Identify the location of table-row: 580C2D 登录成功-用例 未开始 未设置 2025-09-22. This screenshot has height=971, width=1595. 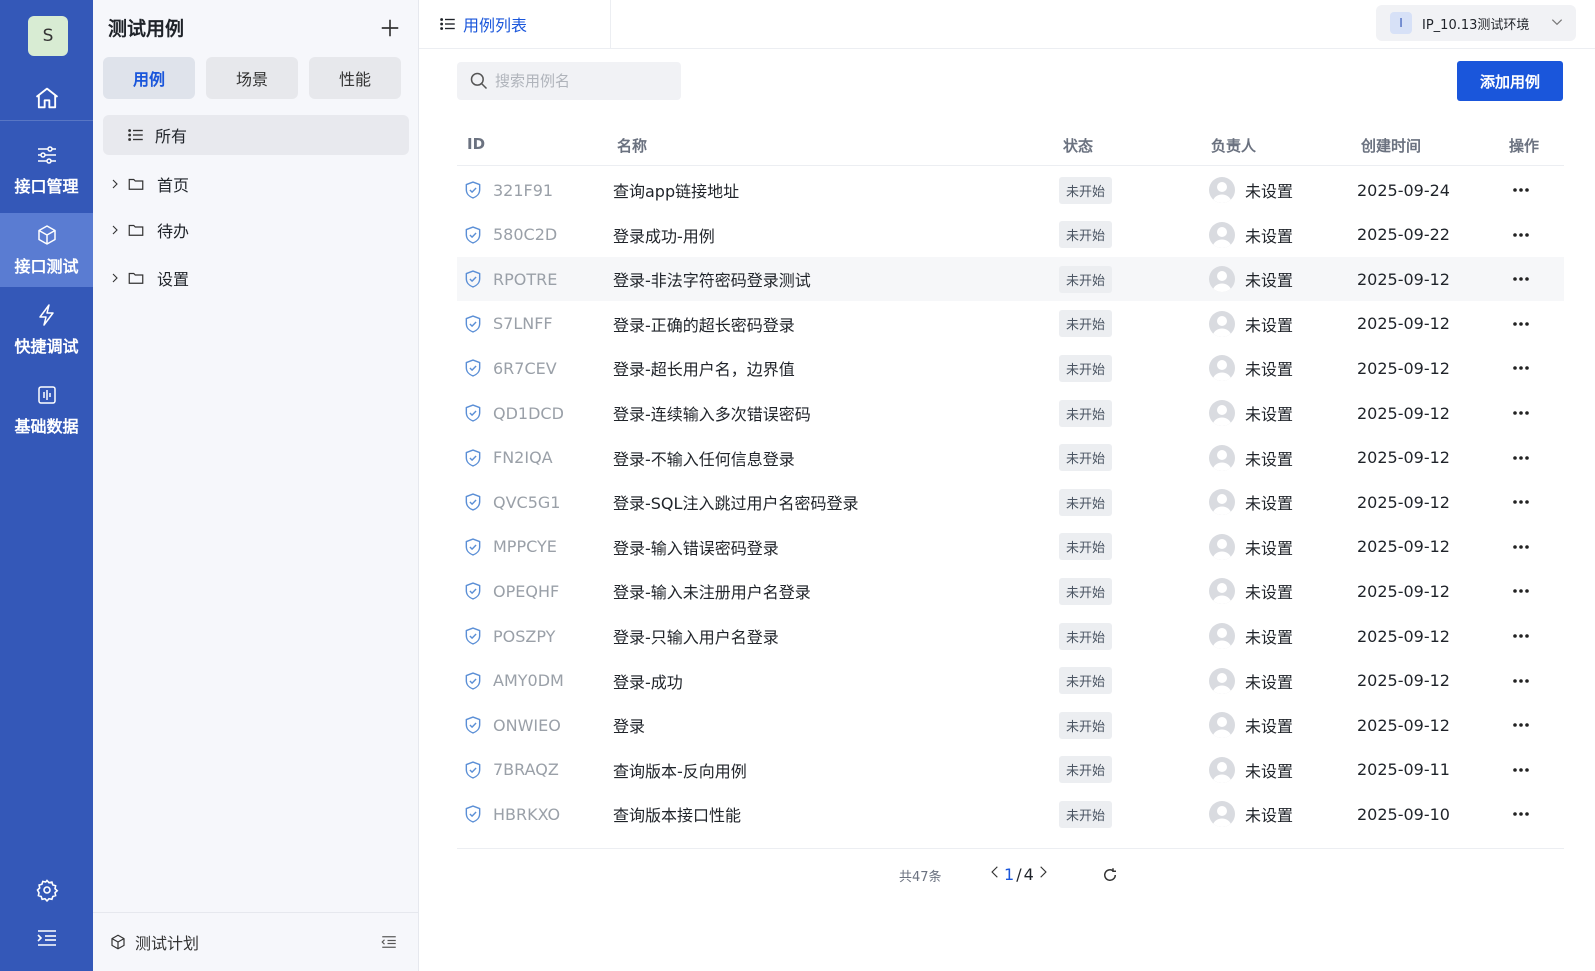
(1010, 235).